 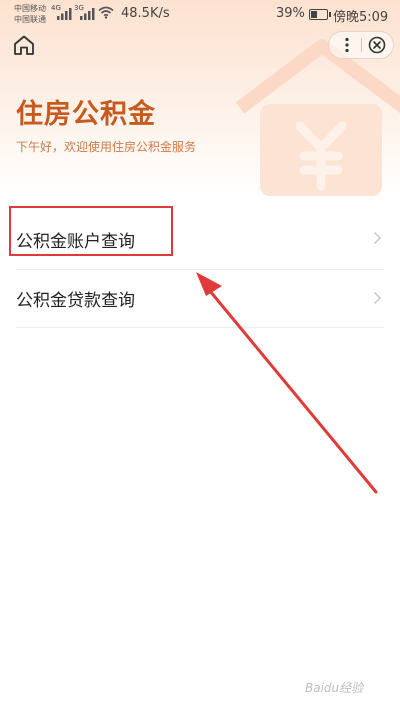 What do you see at coordinates (86, 114) in the screenshot?
I see `page-title: 住房公积金` at bounding box center [86, 114].